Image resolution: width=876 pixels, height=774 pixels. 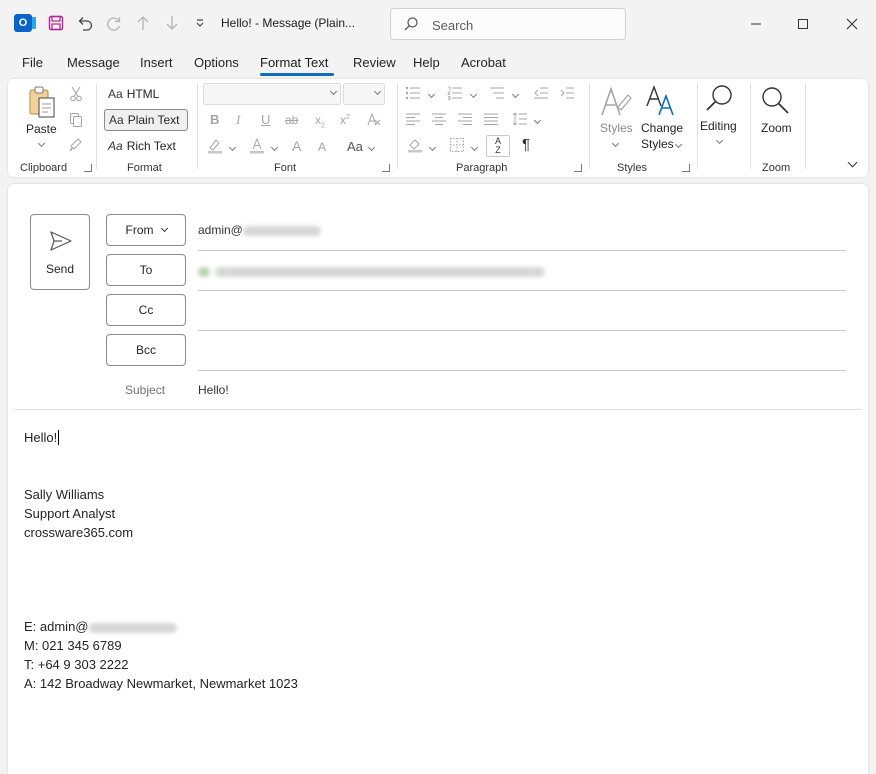 What do you see at coordinates (386, 168) in the screenshot?
I see `font-dialog-launcher-icon` at bounding box center [386, 168].